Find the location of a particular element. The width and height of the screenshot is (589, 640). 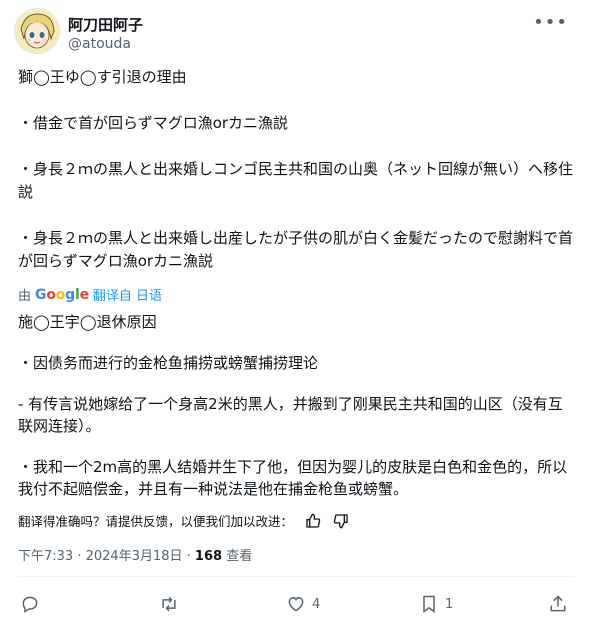

bookmark-button: 1 is located at coordinates (436, 604).